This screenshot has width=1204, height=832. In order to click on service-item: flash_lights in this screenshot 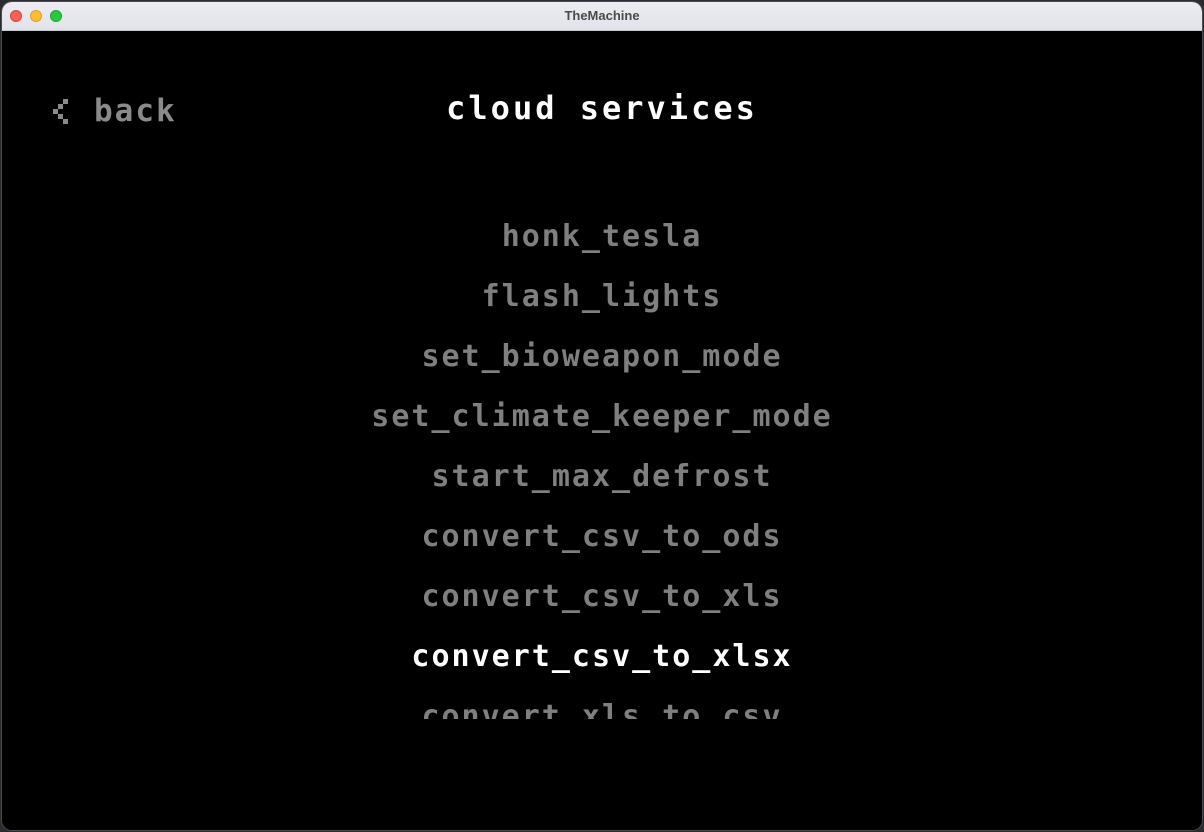, I will do `click(602, 297)`.